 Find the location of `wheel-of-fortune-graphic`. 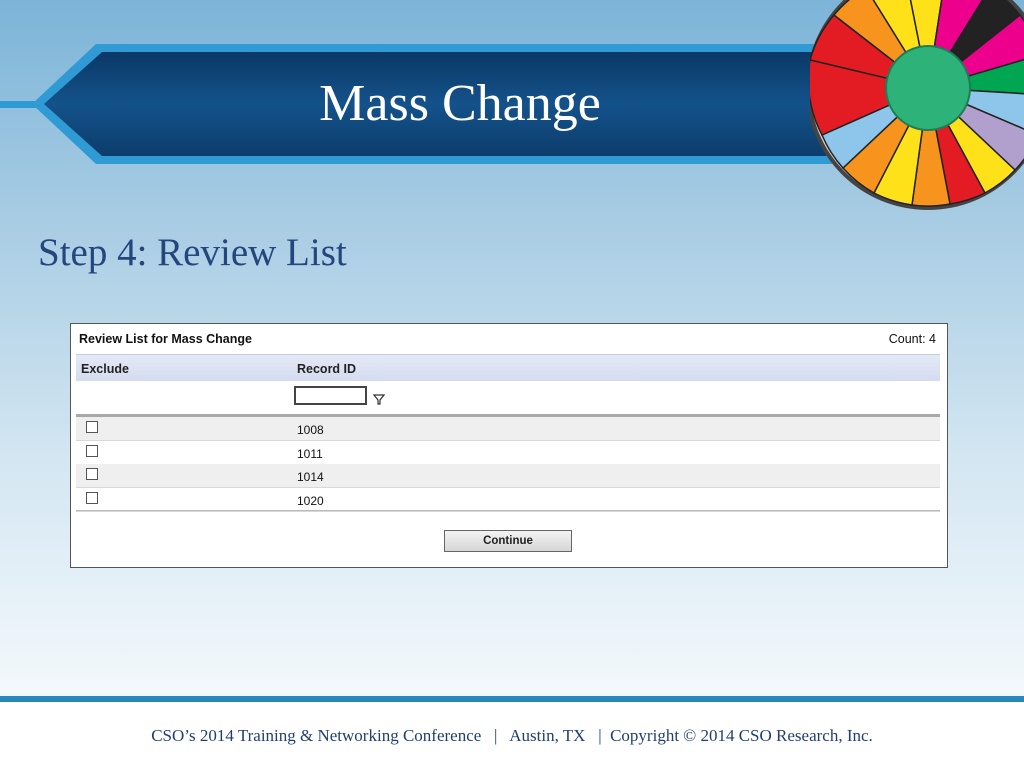

wheel-of-fortune-graphic is located at coordinates (917, 105).